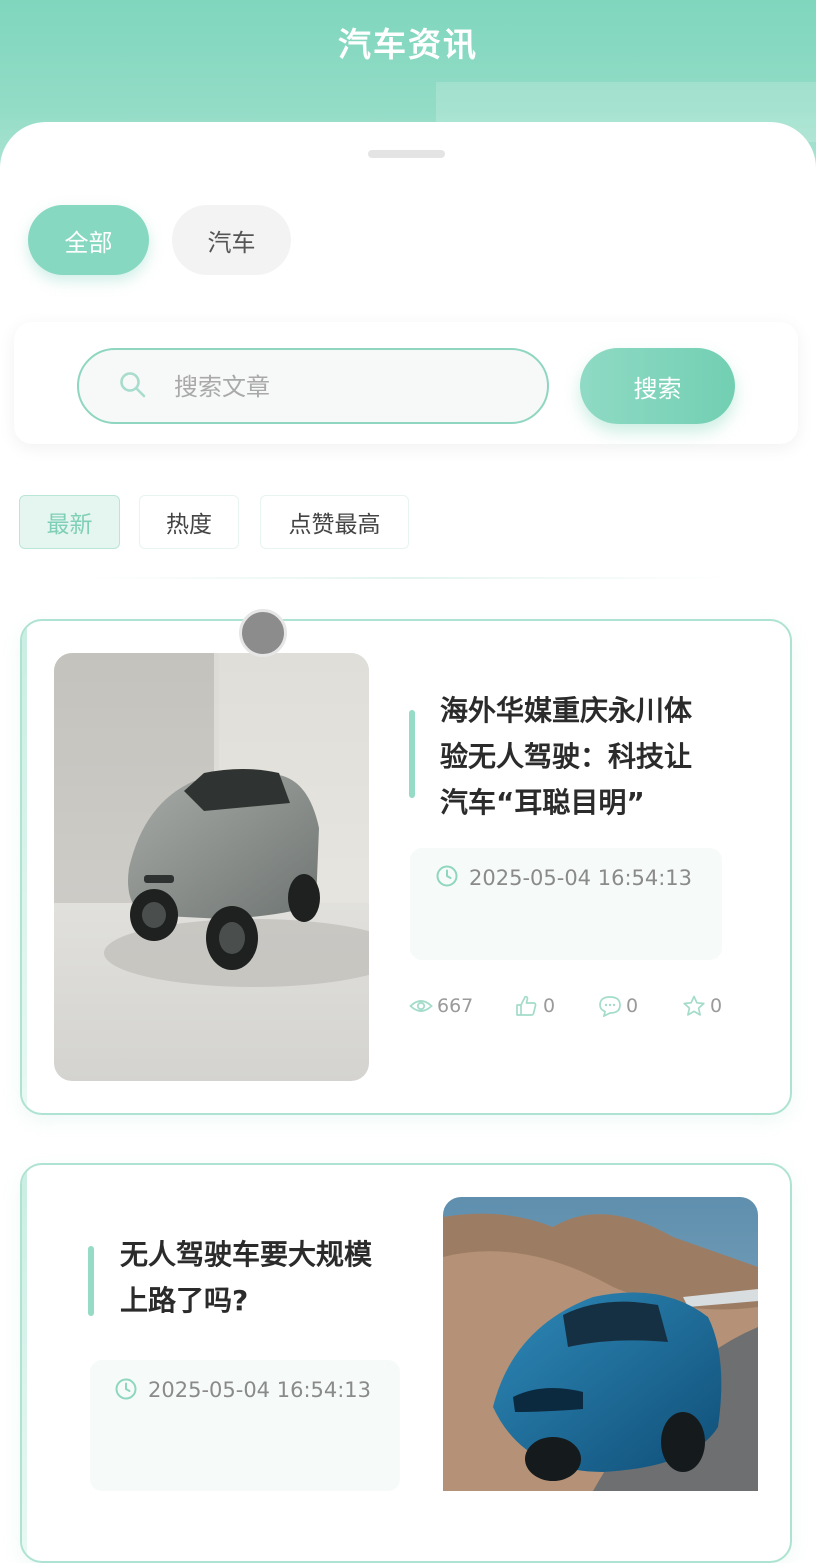 The height and width of the screenshot is (1563, 816). What do you see at coordinates (189, 522) in the screenshot?
I see `sort-tab-popularity: 热度` at bounding box center [189, 522].